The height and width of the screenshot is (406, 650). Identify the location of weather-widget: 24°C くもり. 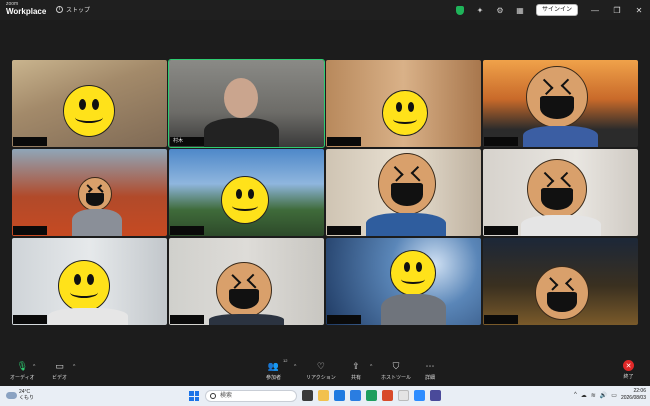
(20, 395).